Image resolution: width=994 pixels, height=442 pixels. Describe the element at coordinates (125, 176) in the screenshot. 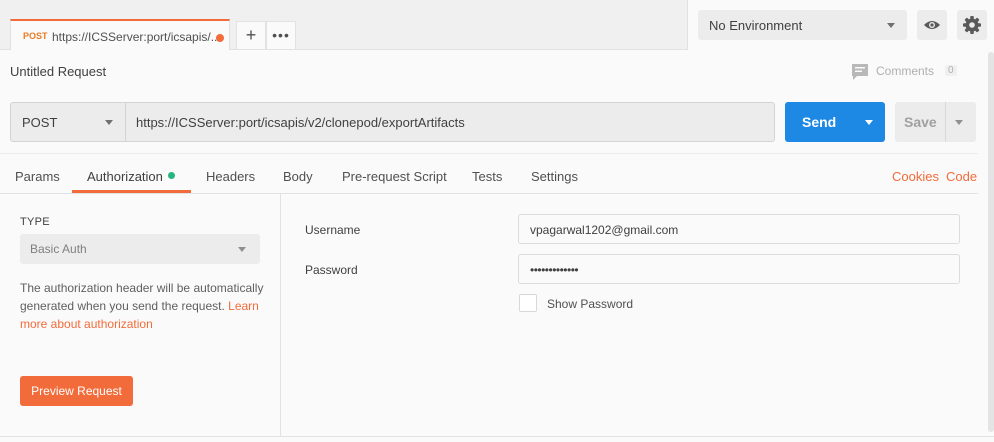

I see `tab-authorization: Authorization` at that location.